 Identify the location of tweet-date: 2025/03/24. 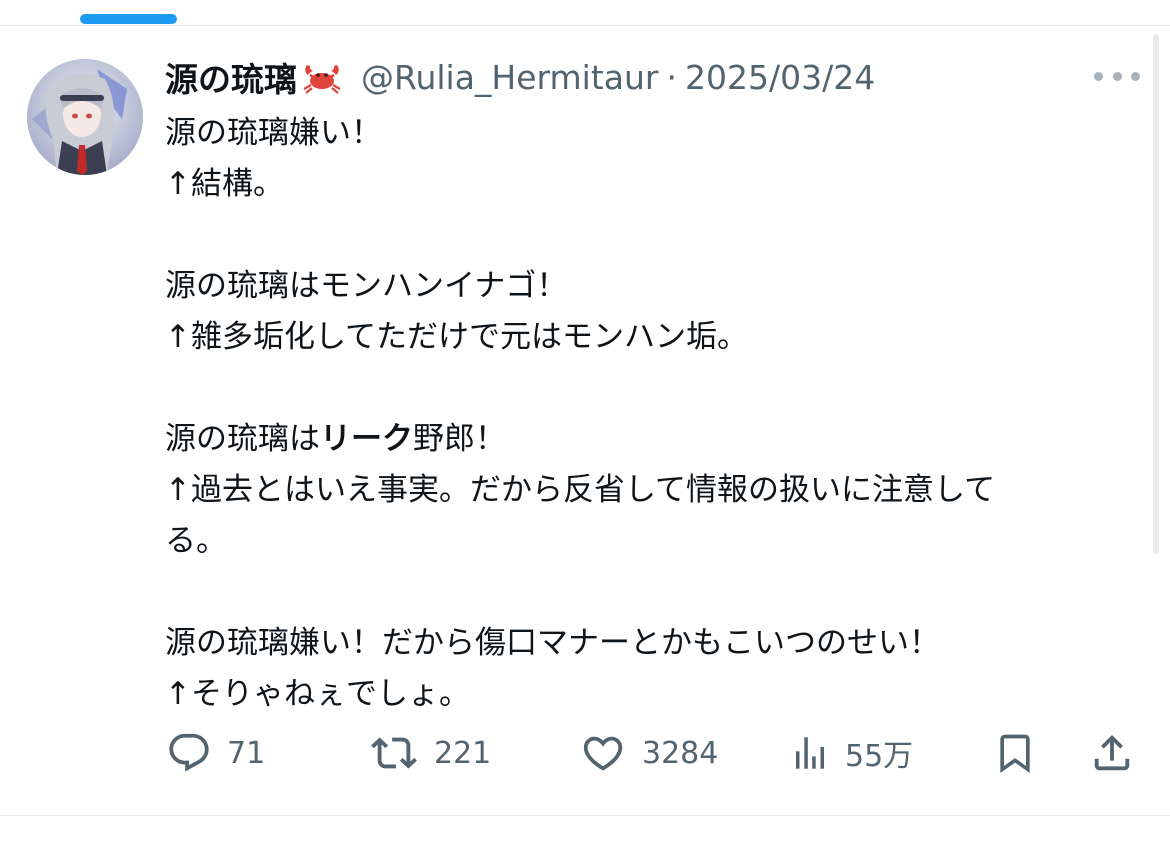
(780, 77).